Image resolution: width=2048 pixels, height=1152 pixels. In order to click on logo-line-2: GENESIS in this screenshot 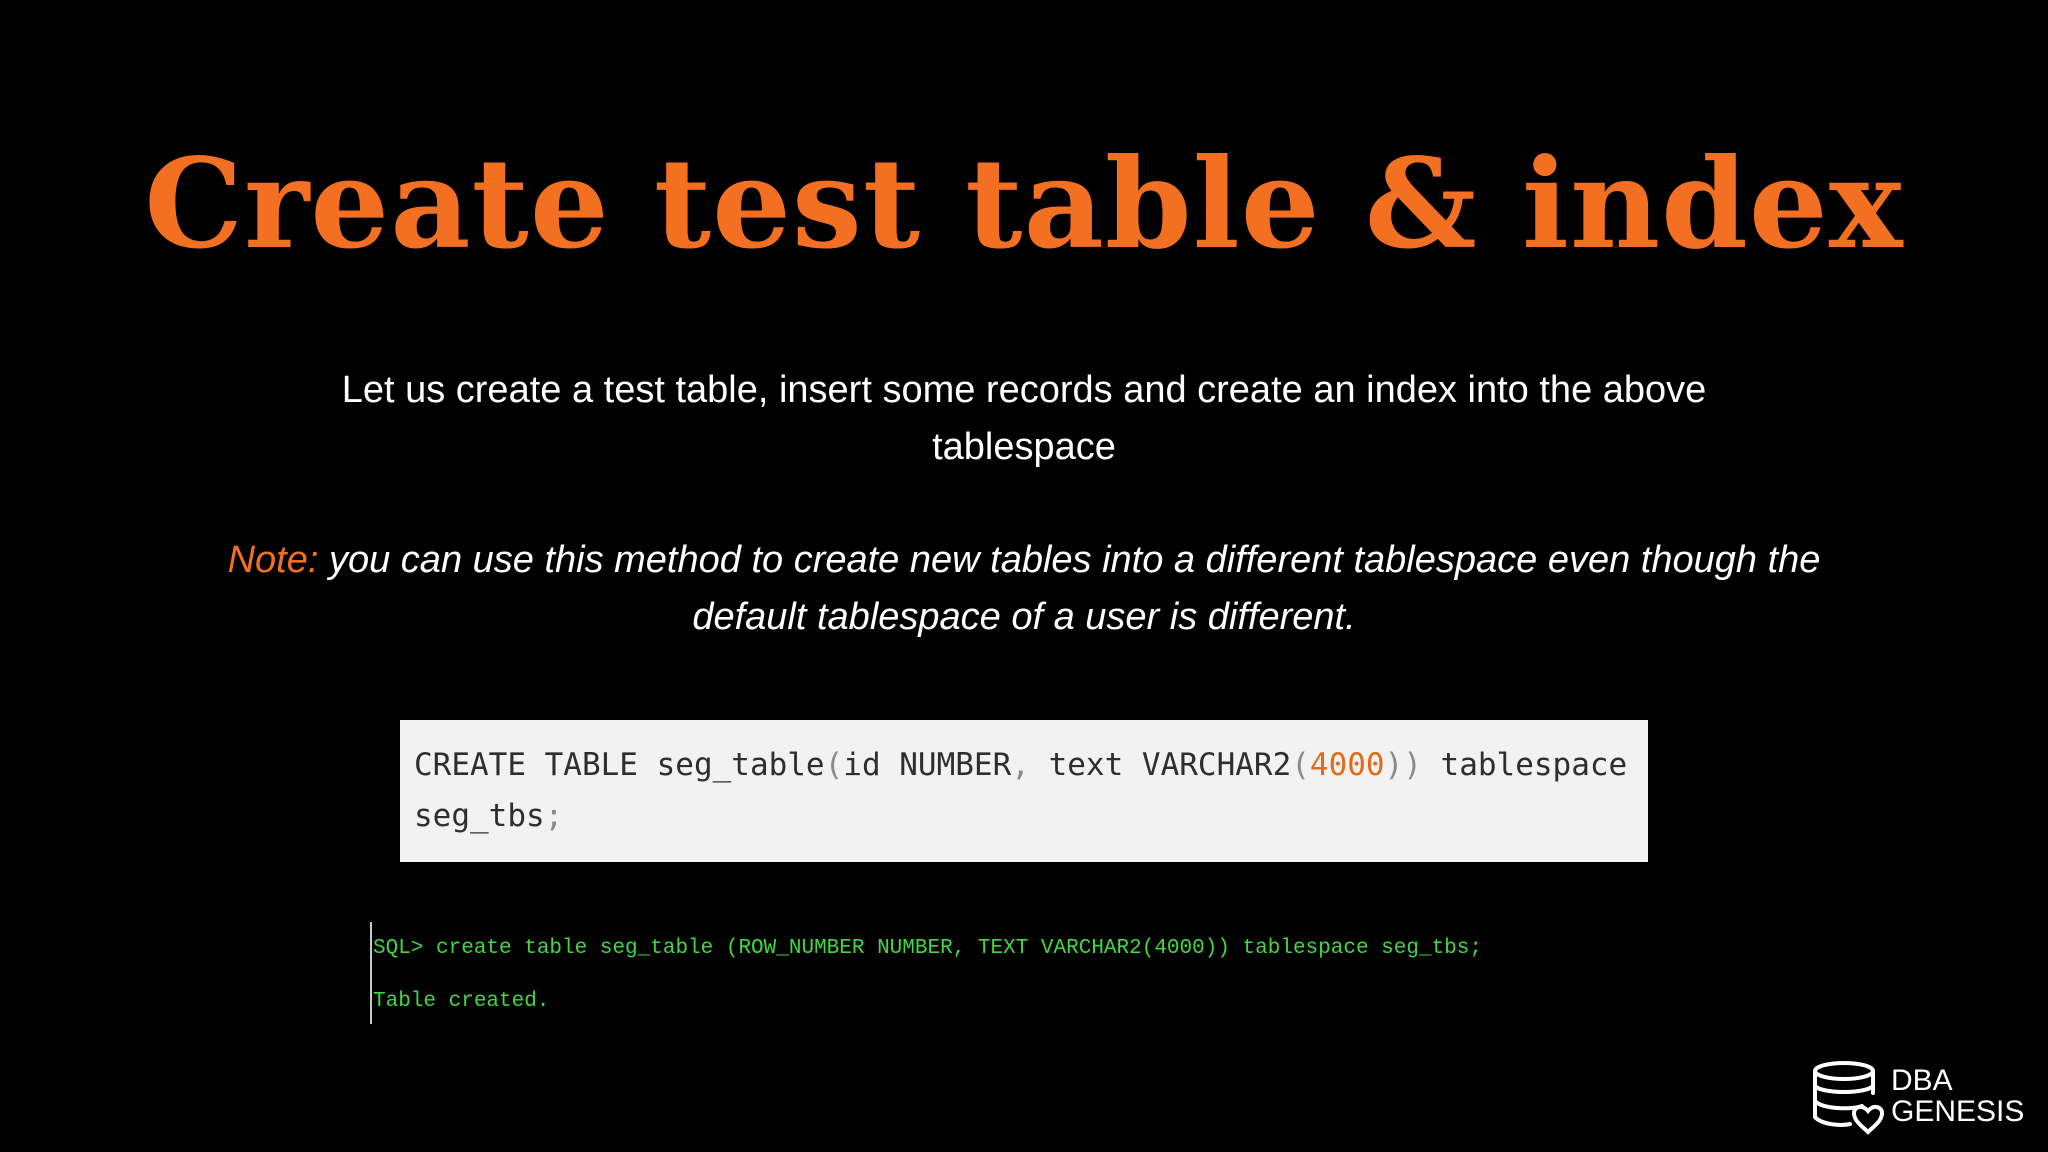, I will do `click(1958, 1111)`.